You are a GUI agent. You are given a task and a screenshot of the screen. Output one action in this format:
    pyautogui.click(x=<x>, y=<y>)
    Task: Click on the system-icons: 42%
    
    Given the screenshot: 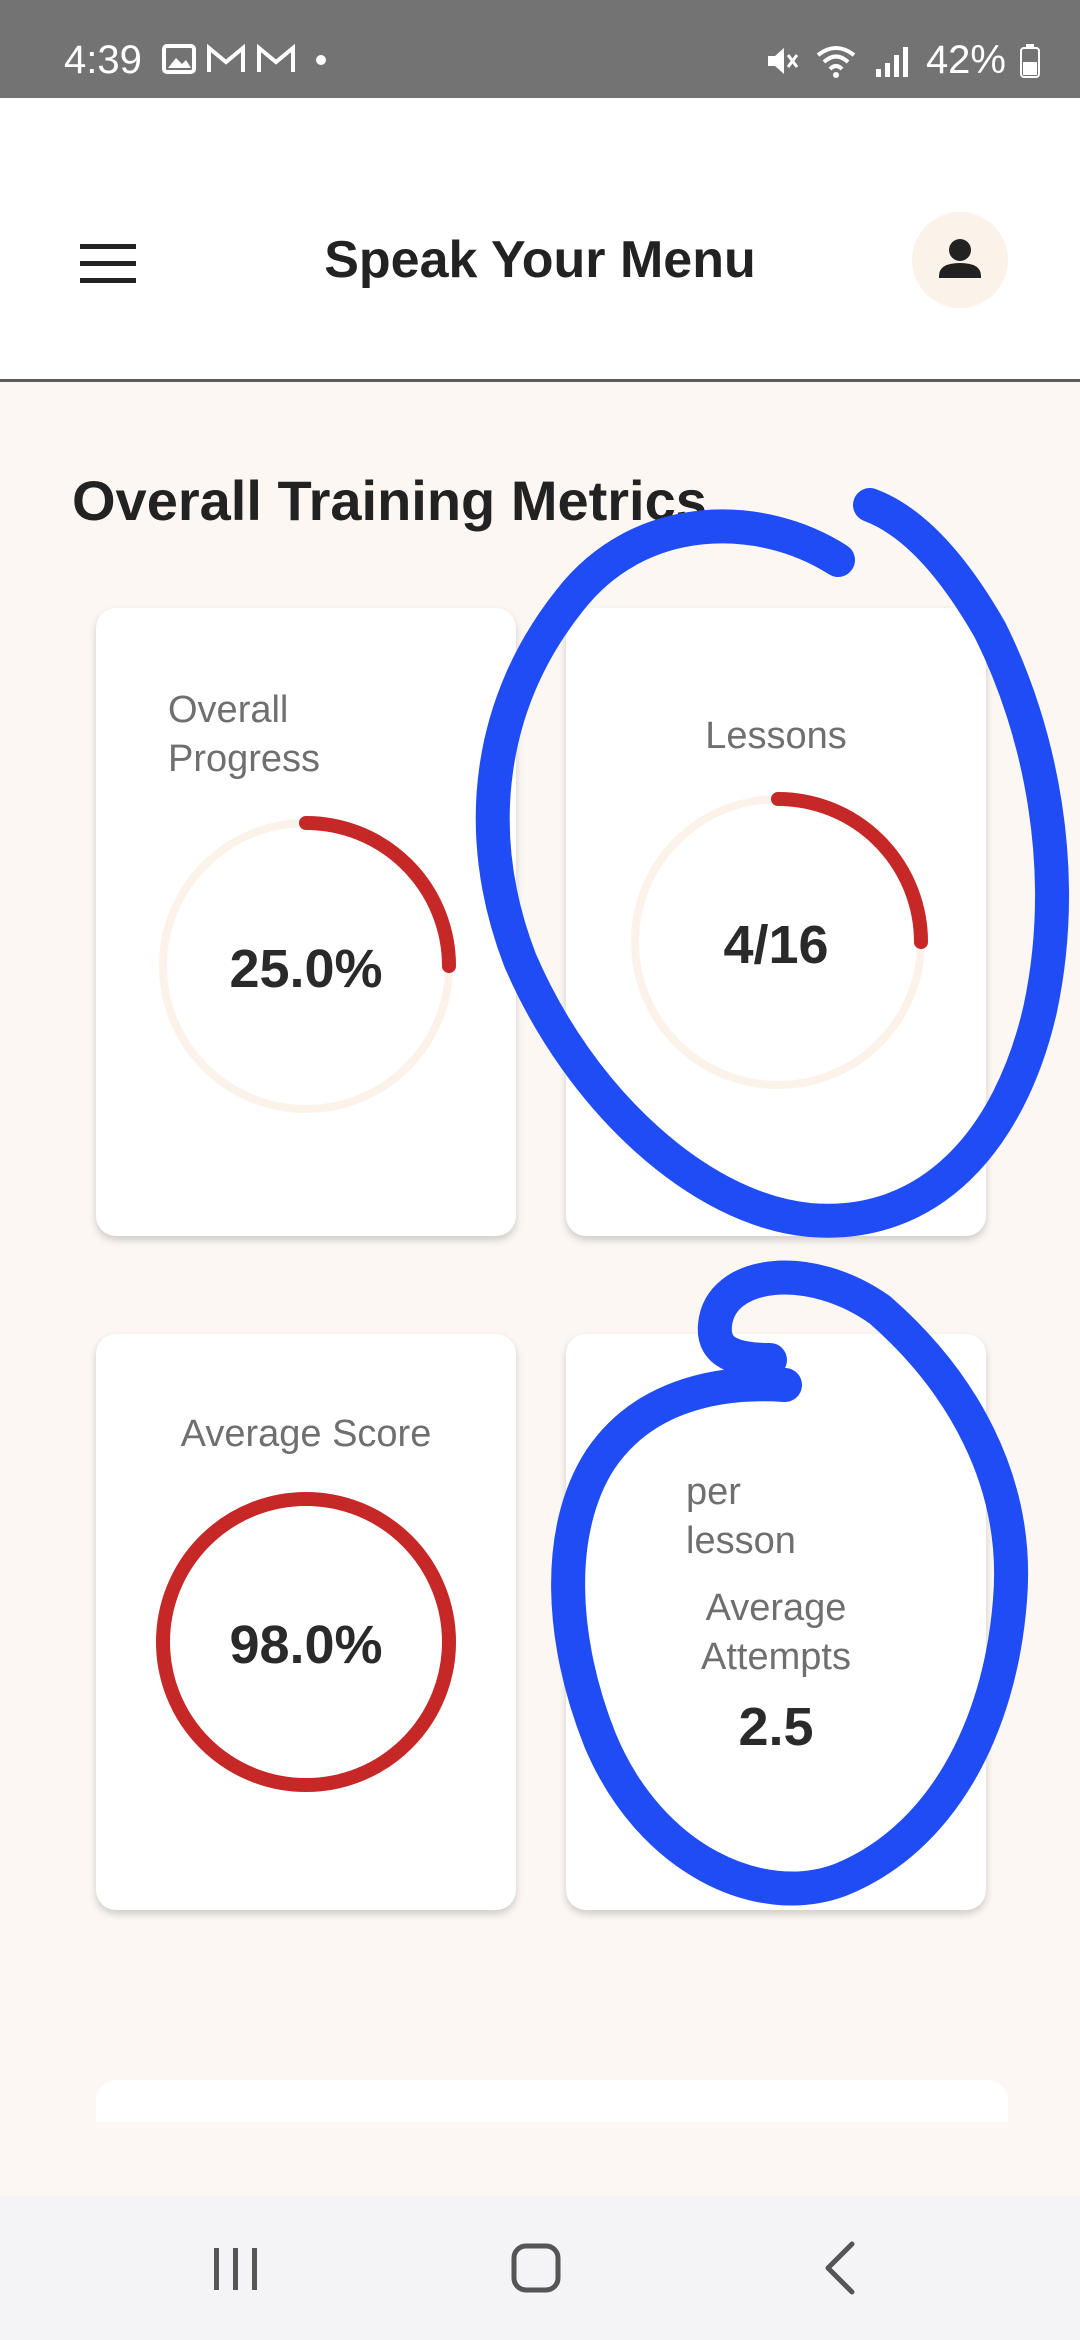 What is the action you would take?
    pyautogui.click(x=902, y=60)
    